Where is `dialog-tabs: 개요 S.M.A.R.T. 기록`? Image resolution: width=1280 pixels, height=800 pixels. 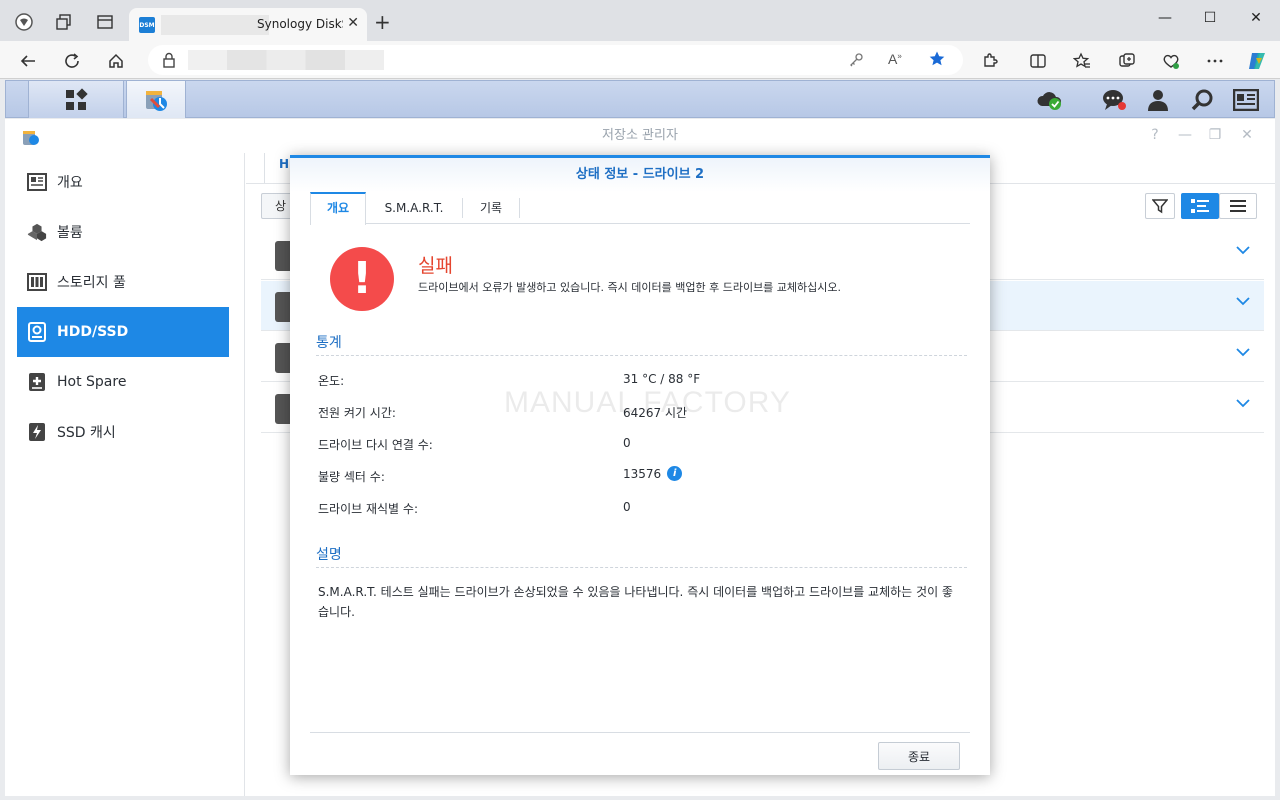 dialog-tabs: 개요 S.M.A.R.T. 기록 is located at coordinates (640, 208).